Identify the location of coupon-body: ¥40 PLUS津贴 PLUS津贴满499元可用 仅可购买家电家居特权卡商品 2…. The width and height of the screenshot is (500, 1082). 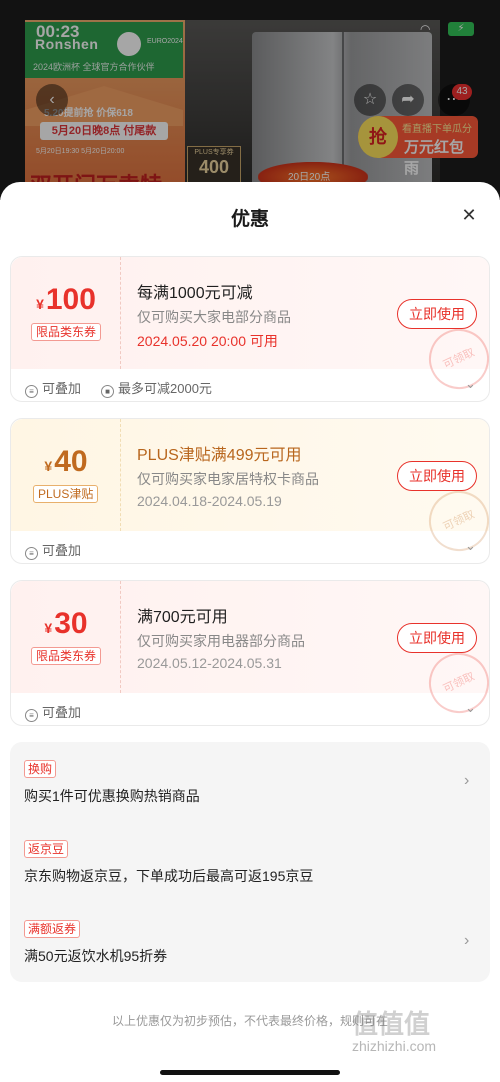
(250, 490).